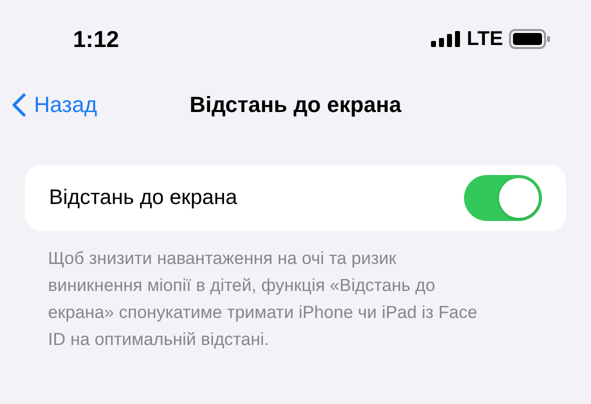 The width and height of the screenshot is (591, 404). I want to click on toggle-switch, so click(503, 198).